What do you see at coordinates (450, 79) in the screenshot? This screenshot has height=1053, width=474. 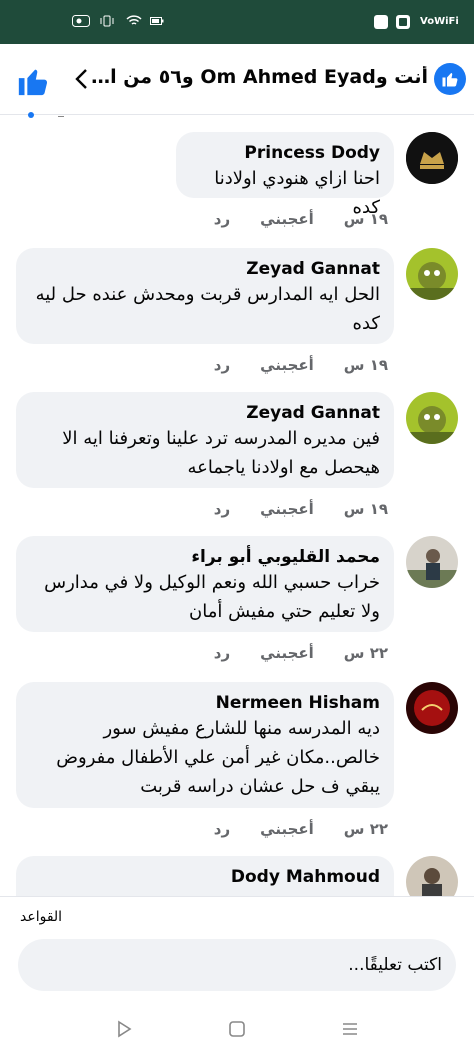 I see `like-reaction-icon` at bounding box center [450, 79].